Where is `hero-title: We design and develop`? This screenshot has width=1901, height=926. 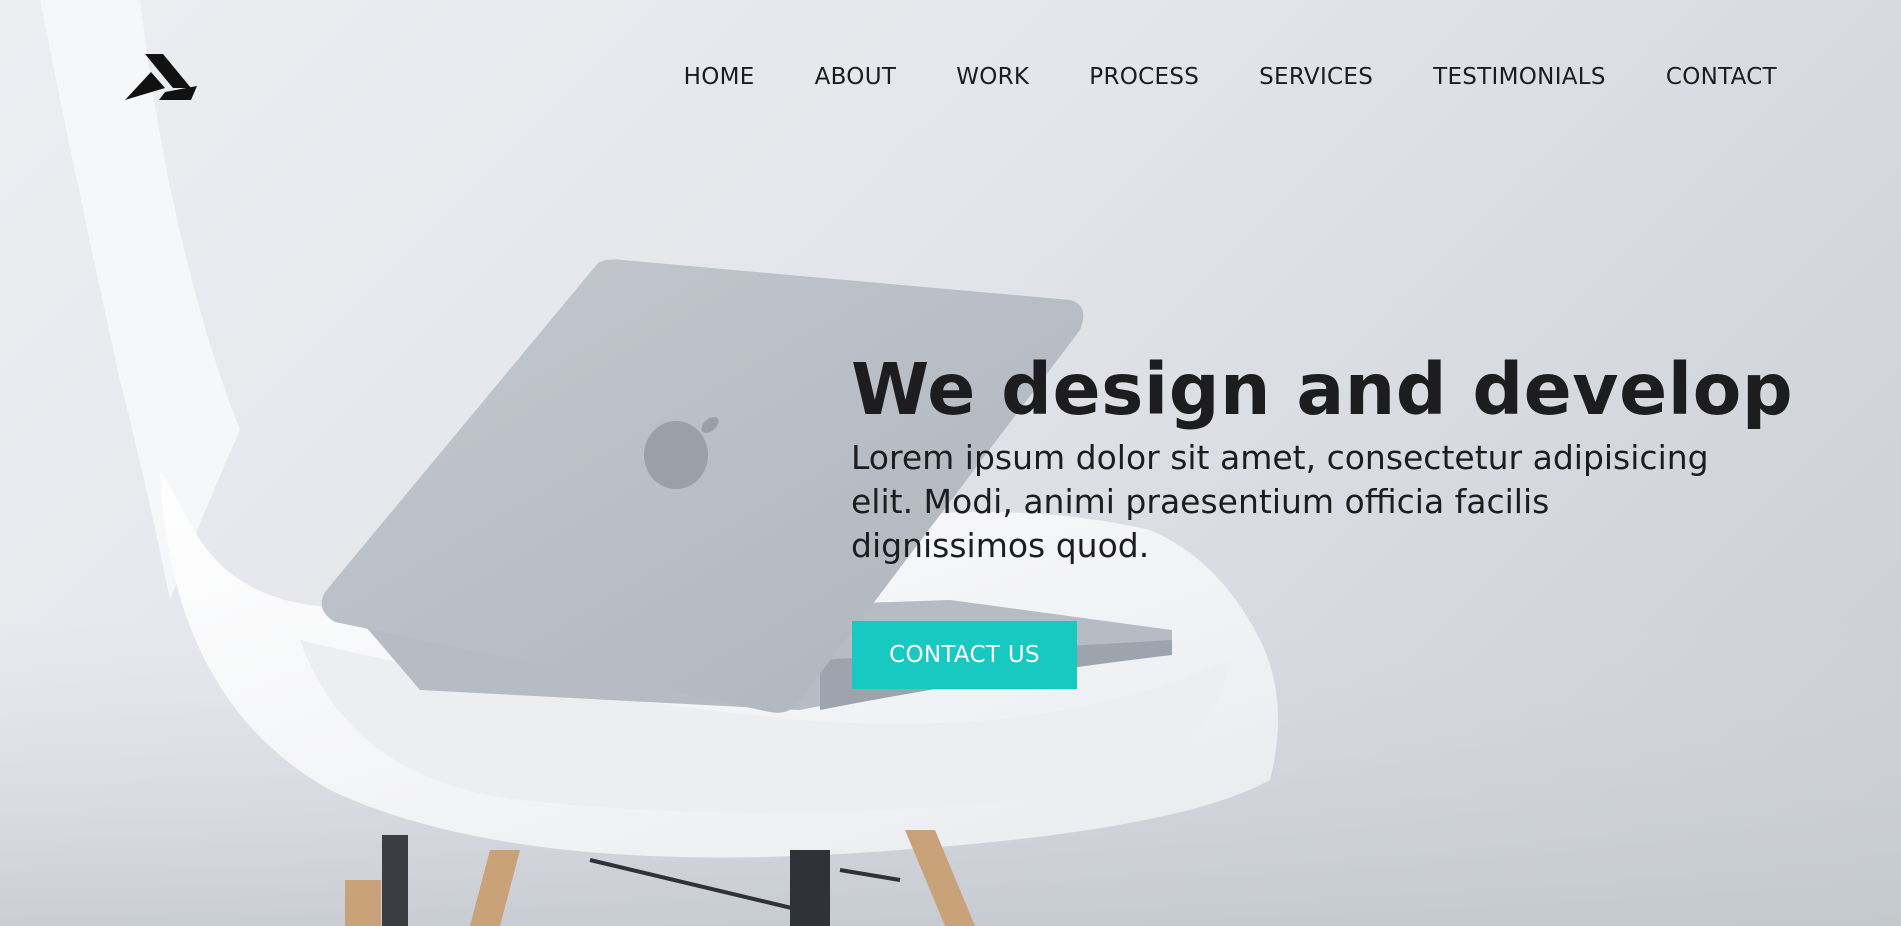 hero-title: We design and develop is located at coordinates (1322, 389).